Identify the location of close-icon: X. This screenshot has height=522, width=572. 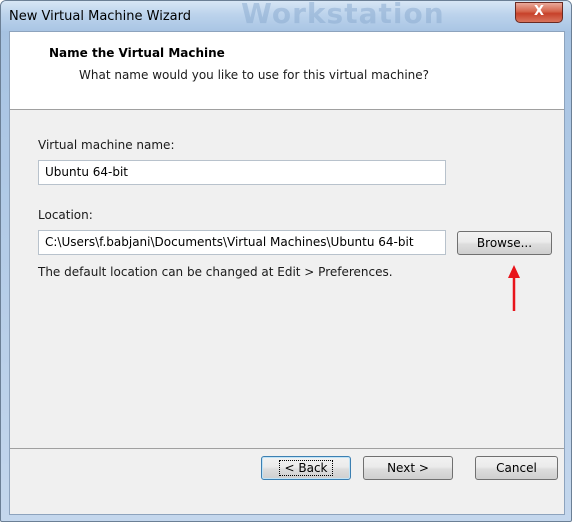
(539, 11).